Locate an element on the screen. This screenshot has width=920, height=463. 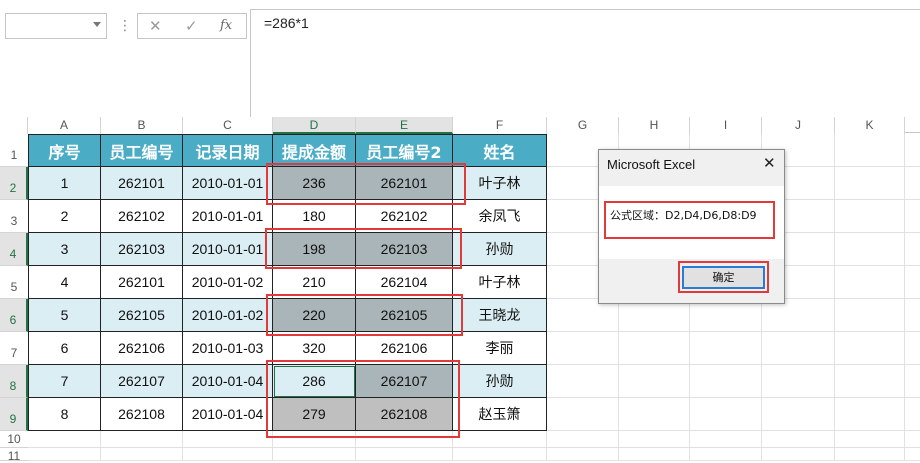
table-cell: 262102 is located at coordinates (142, 216).